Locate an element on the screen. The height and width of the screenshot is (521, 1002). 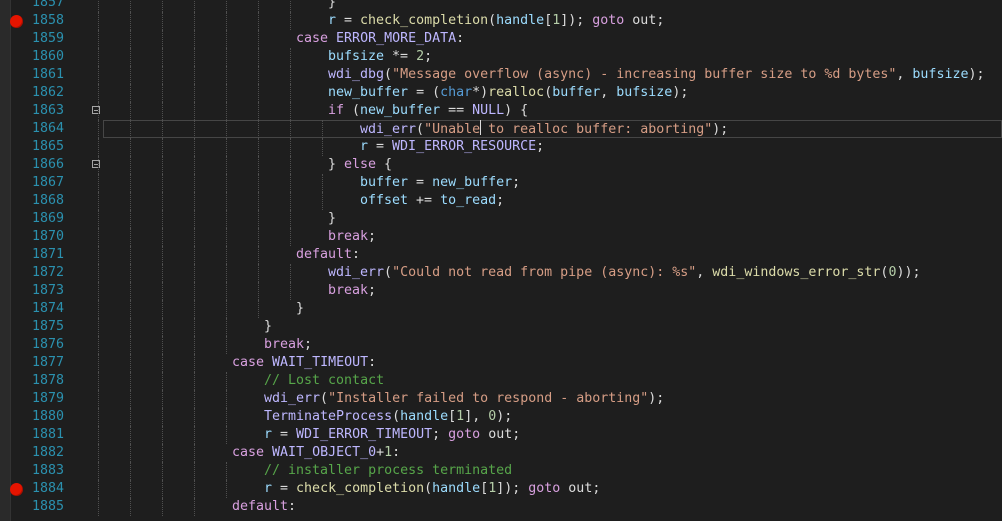
code-token: , is located at coordinates (904, 74).